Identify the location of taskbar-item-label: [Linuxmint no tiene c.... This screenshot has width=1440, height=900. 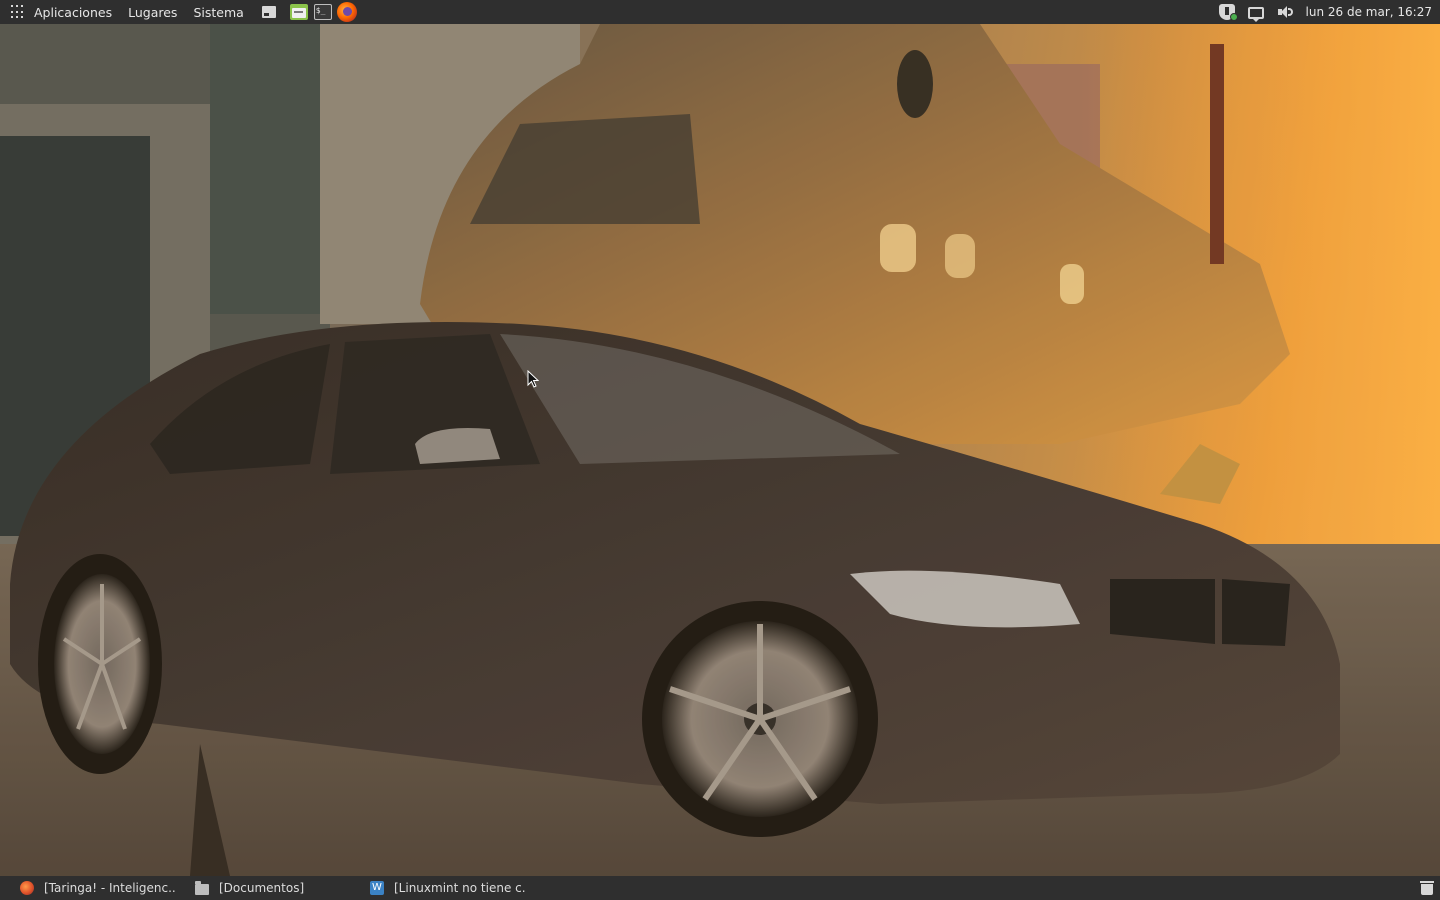
(459, 888).